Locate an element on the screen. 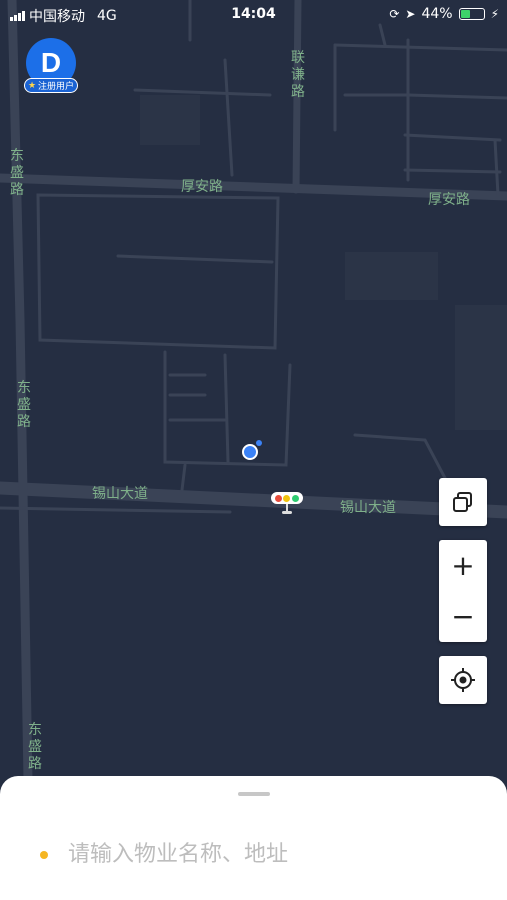 The height and width of the screenshot is (900, 507). road-label-houan-1: 厚安路 is located at coordinates (202, 187).